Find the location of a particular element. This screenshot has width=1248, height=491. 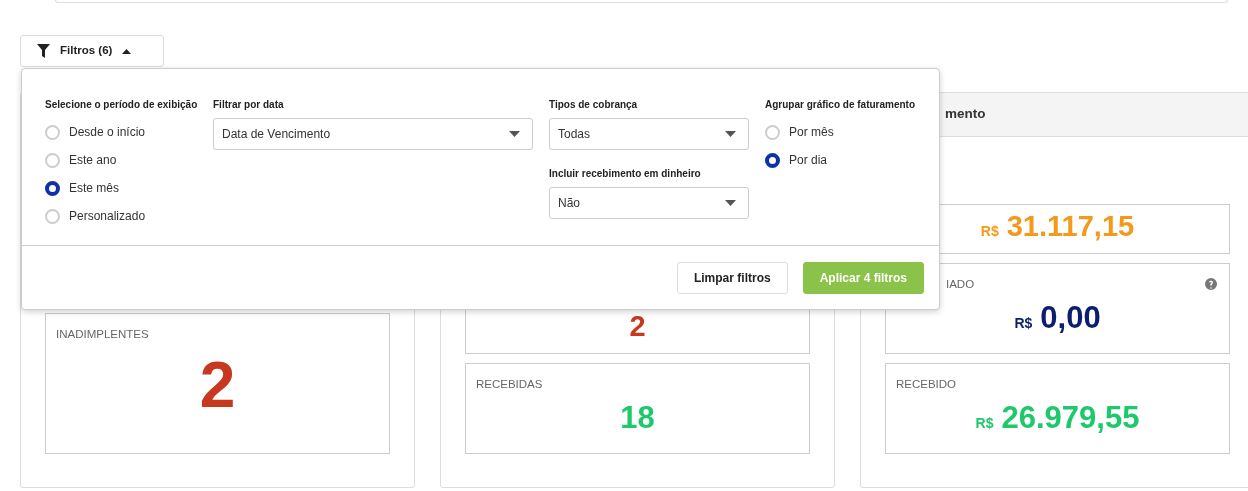

radio-option: Por mês is located at coordinates (799, 132).